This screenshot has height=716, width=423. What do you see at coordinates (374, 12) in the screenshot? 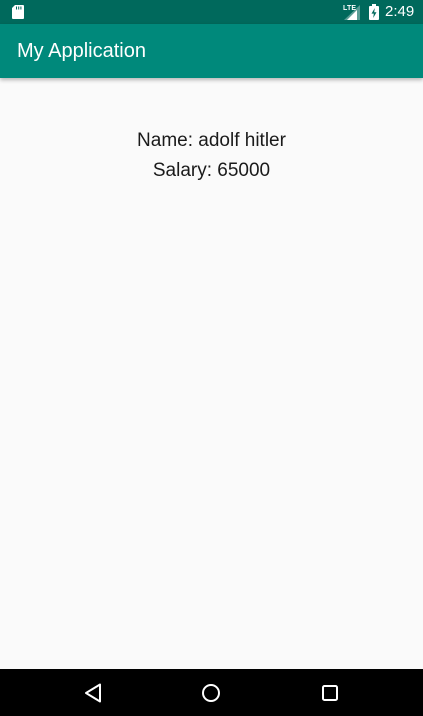
I see `battery-charging-icon` at bounding box center [374, 12].